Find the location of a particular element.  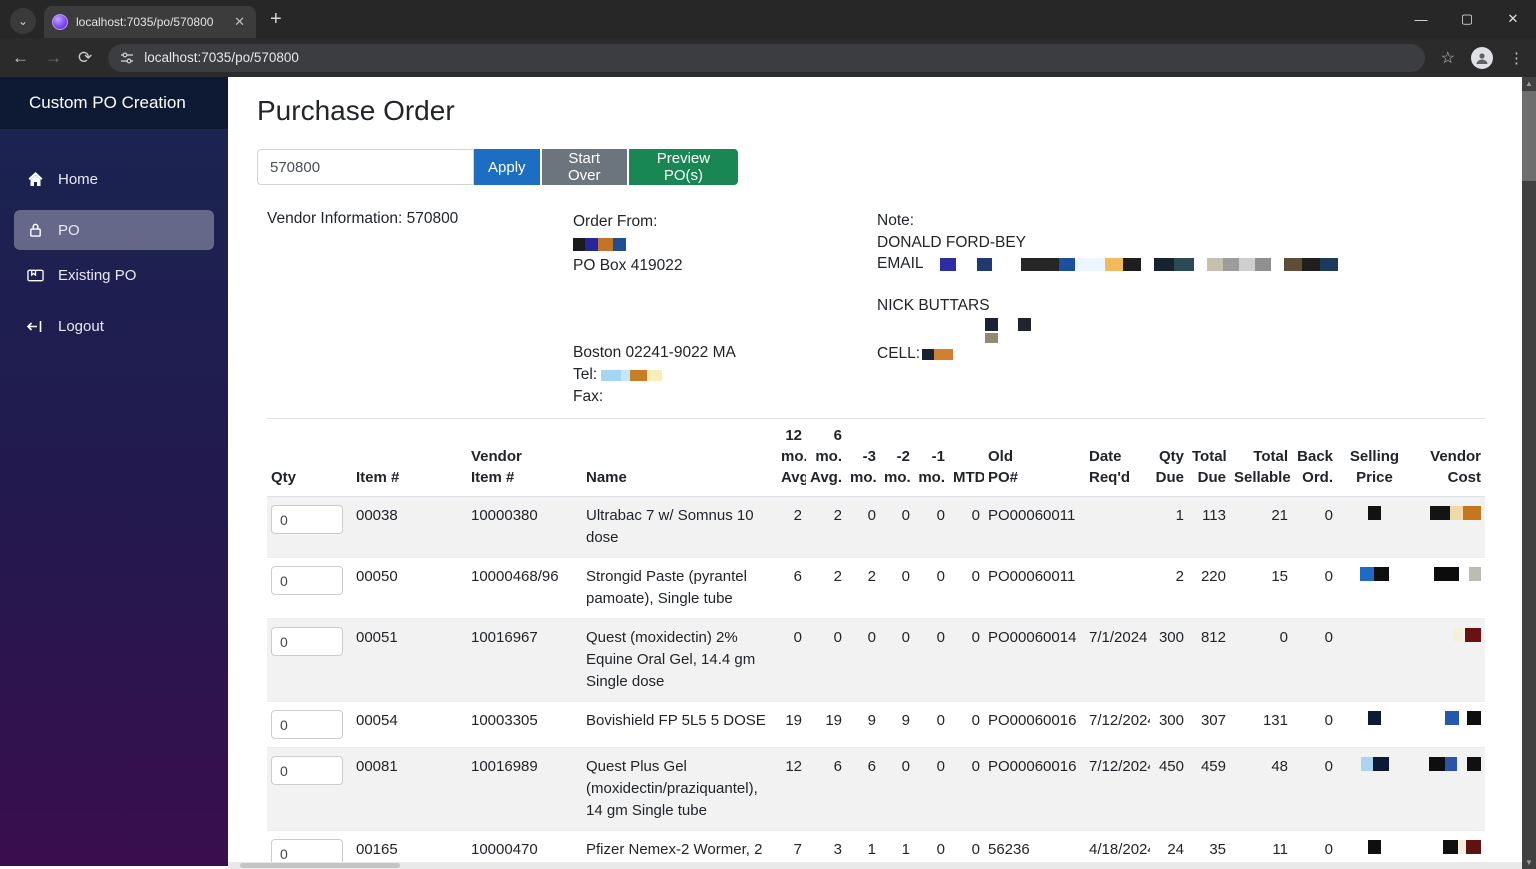

menu-kebab-icon: ⋮ is located at coordinates (1516, 58).